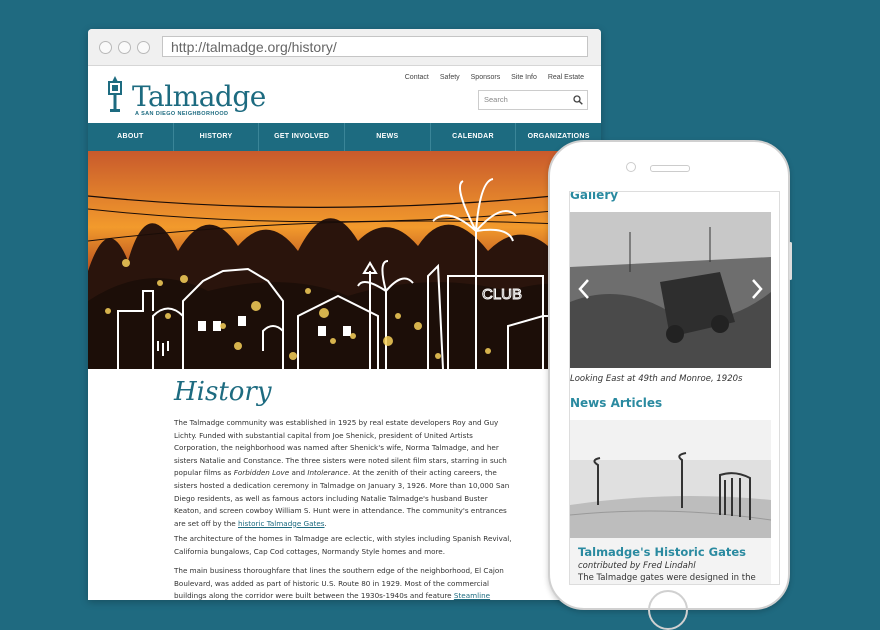 The height and width of the screenshot is (630, 880). What do you see at coordinates (375, 46) in the screenshot?
I see `address-bar: http://talmadge.org/history/` at bounding box center [375, 46].